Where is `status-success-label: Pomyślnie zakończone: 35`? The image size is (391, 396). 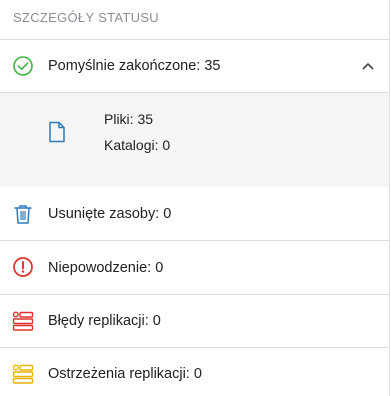 status-success-label: Pomyślnie zakończone: 35 is located at coordinates (134, 66).